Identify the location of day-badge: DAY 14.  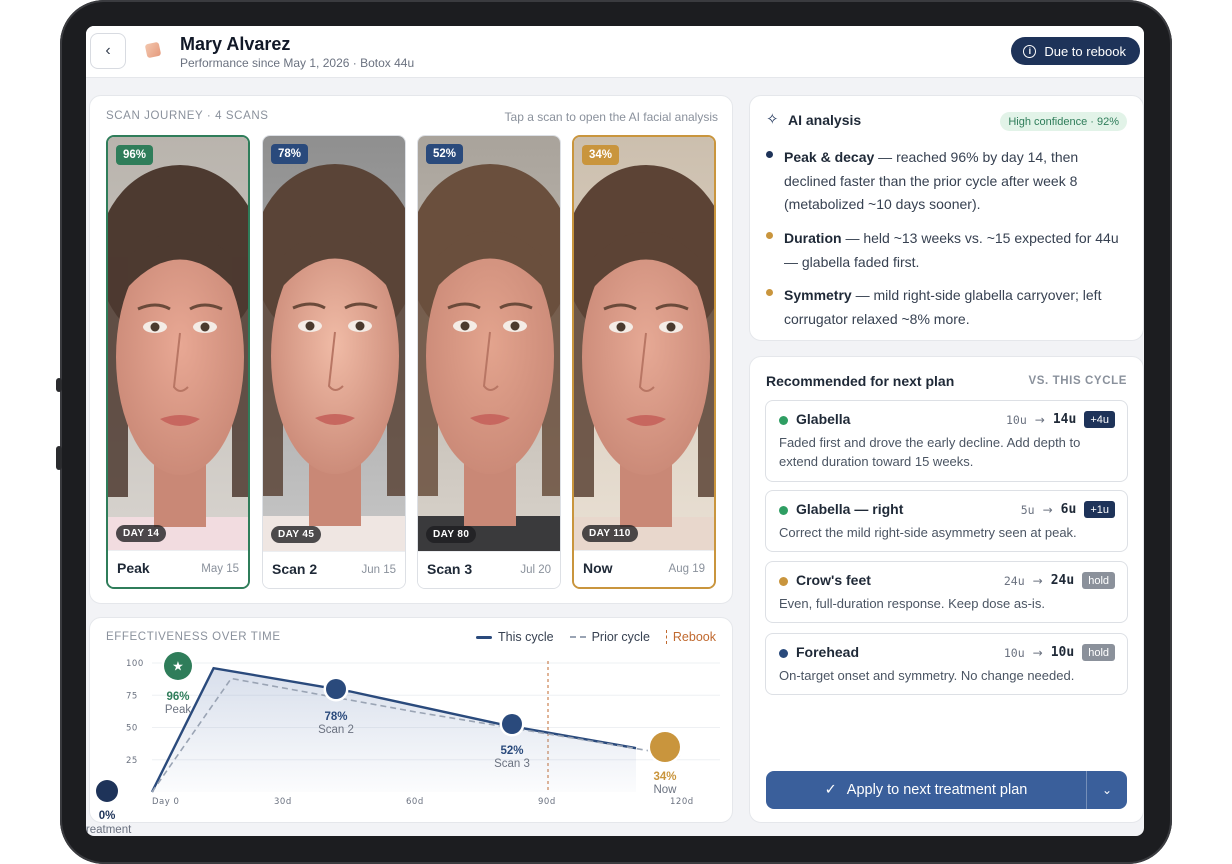
(141, 533).